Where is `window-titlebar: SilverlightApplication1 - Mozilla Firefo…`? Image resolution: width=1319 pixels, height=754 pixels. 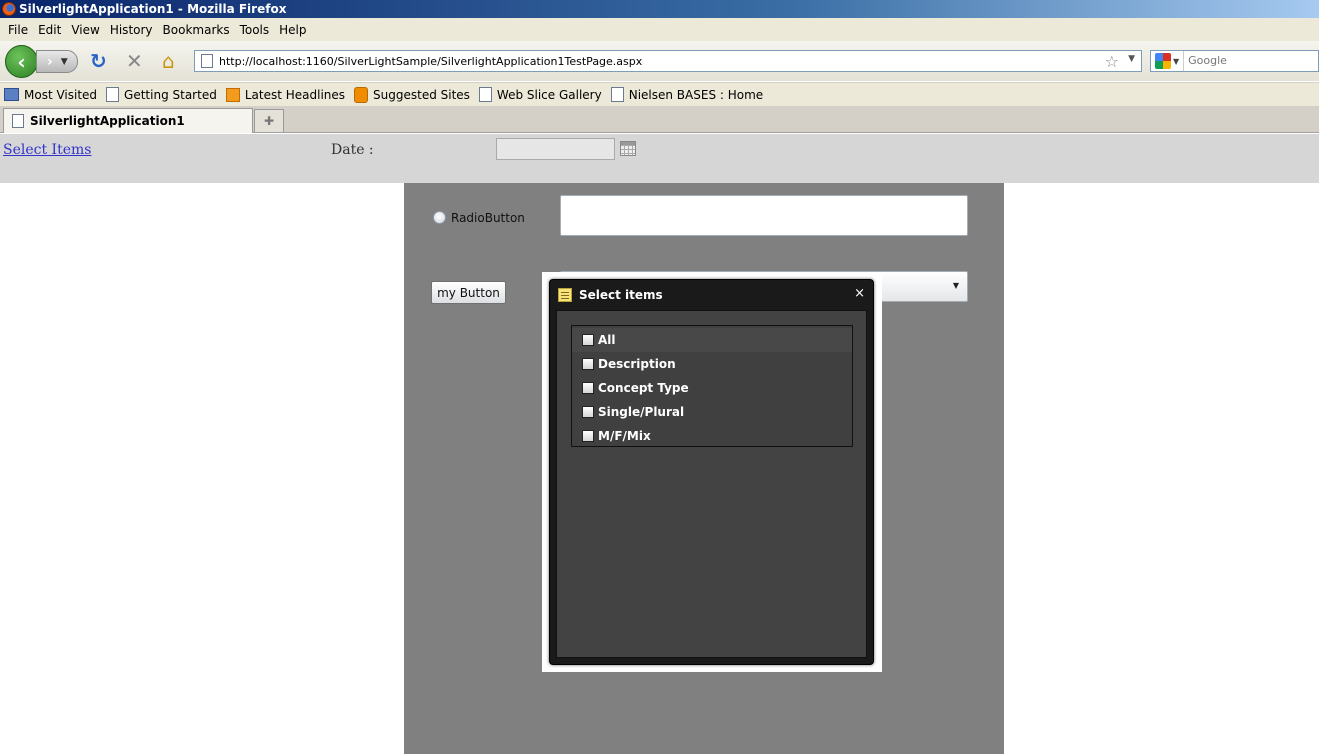
window-titlebar: SilverlightApplication1 - Mozilla Firefo… is located at coordinates (659, 9).